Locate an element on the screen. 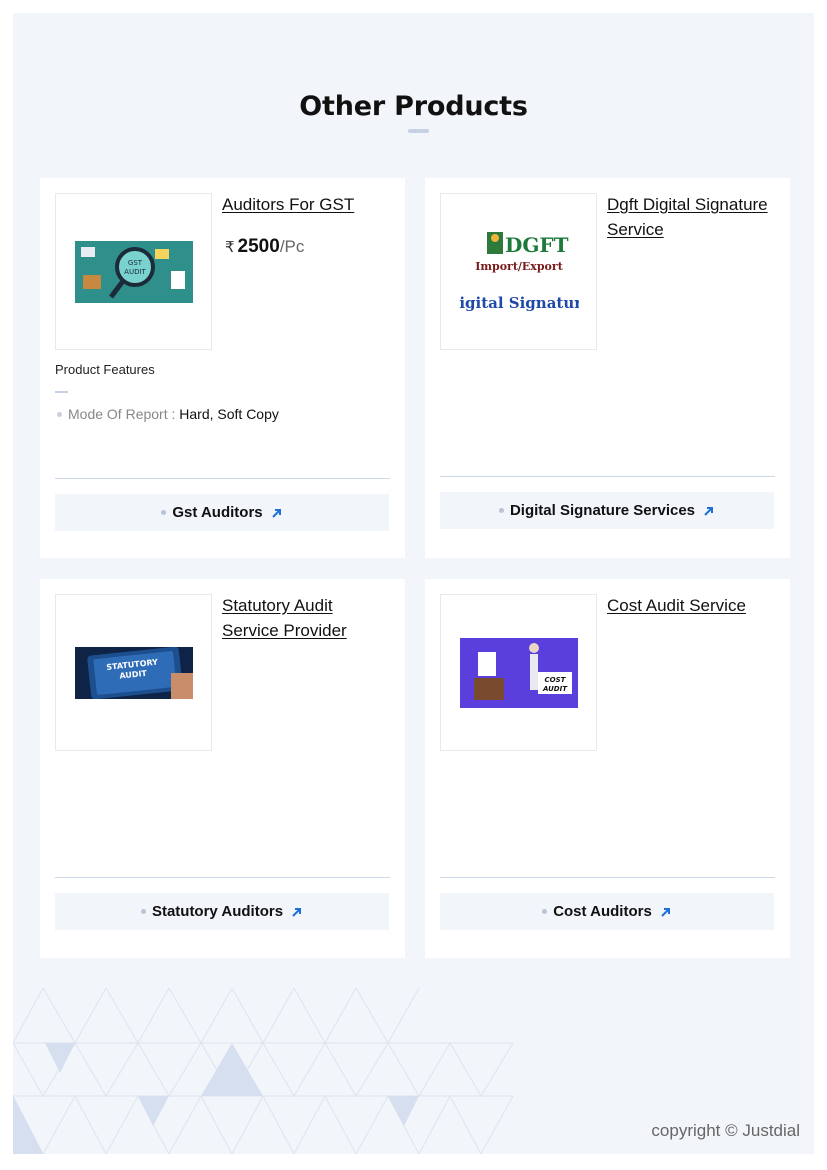 This screenshot has width=827, height=1170. price-unit: /Pc is located at coordinates (292, 246).